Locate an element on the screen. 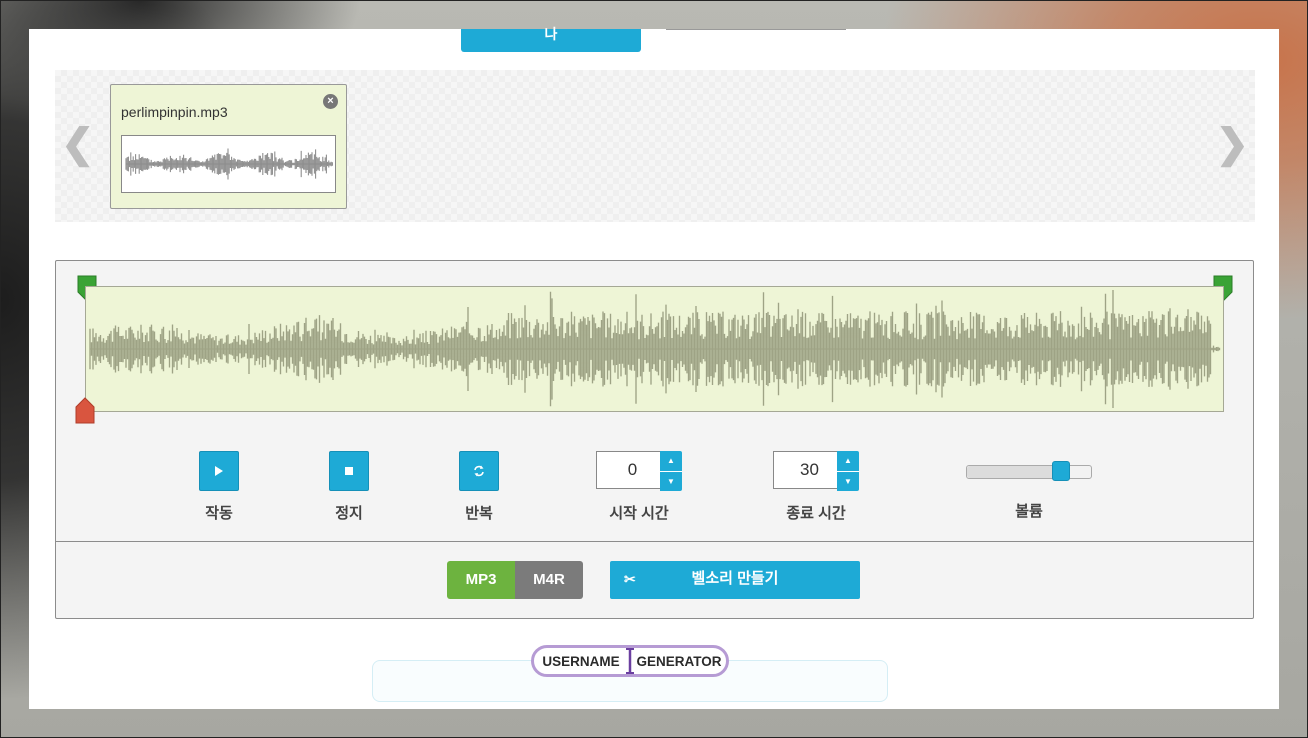 The width and height of the screenshot is (1308, 738). start-time-stepper: ▲ ▼ is located at coordinates (671, 471).